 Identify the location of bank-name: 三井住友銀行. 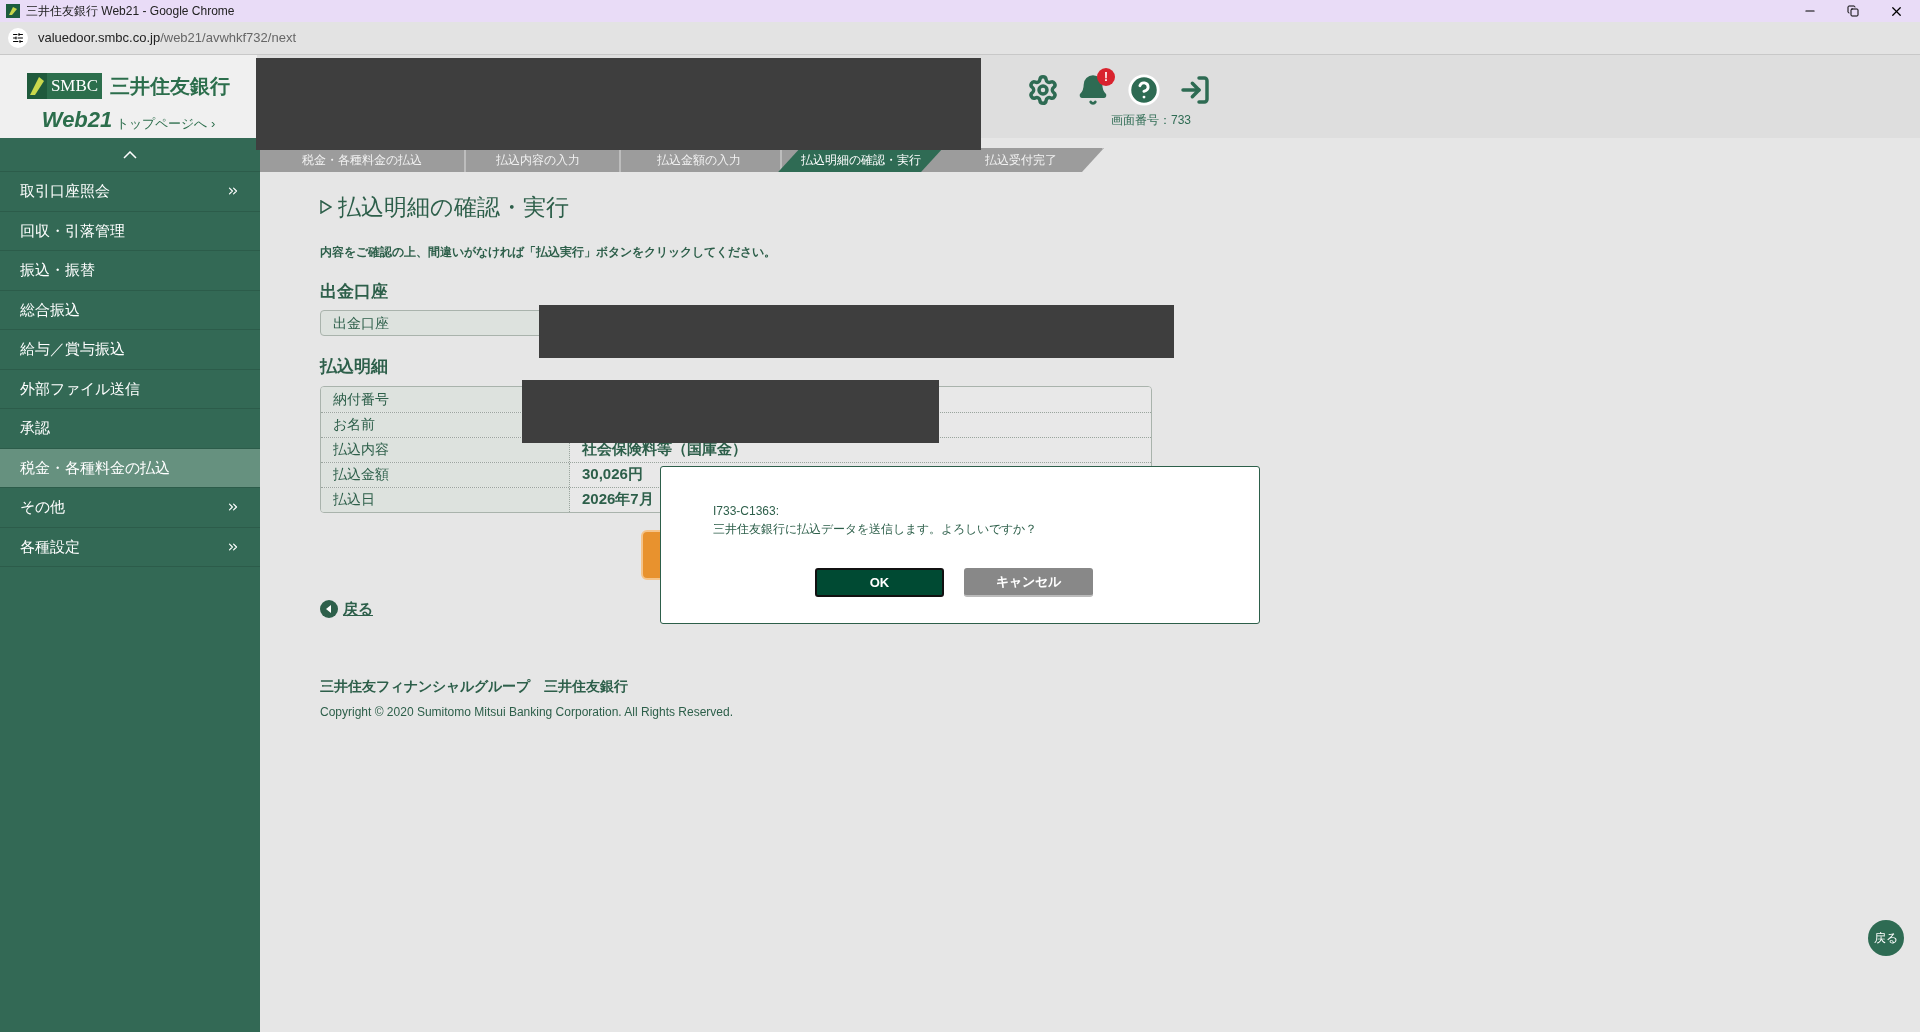
(170, 86).